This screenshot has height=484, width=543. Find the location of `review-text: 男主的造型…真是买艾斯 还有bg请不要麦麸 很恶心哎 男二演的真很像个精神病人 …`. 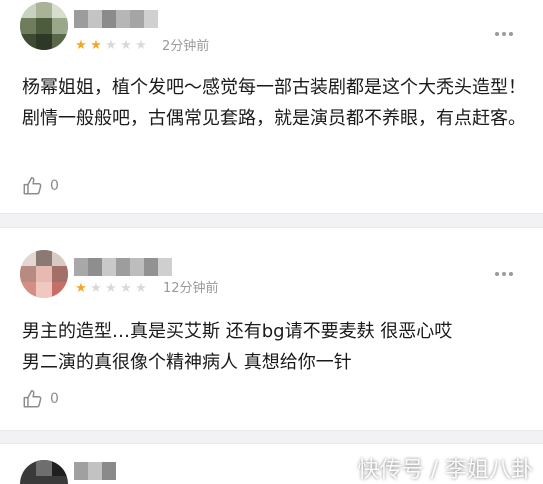

review-text: 男主的造型…真是买艾斯 还有bg请不要麦麸 很恶心哎 男二演的真很像个精神病人 … is located at coordinates (274, 347).